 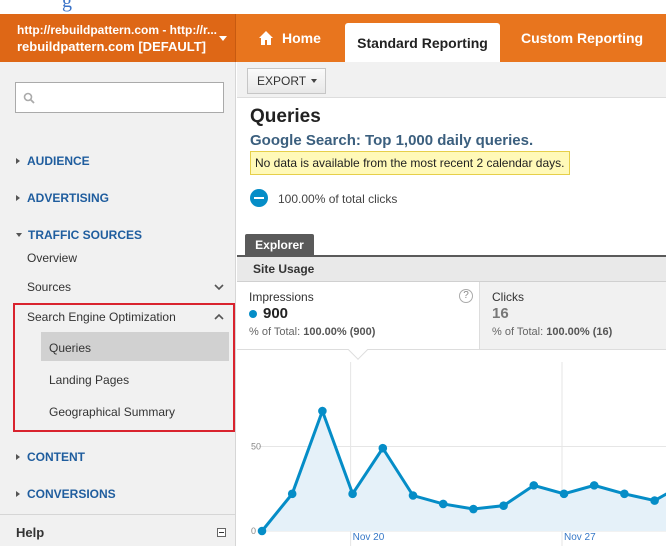 I want to click on sidebar-item-label: AUDIENCE, so click(x=58, y=161).